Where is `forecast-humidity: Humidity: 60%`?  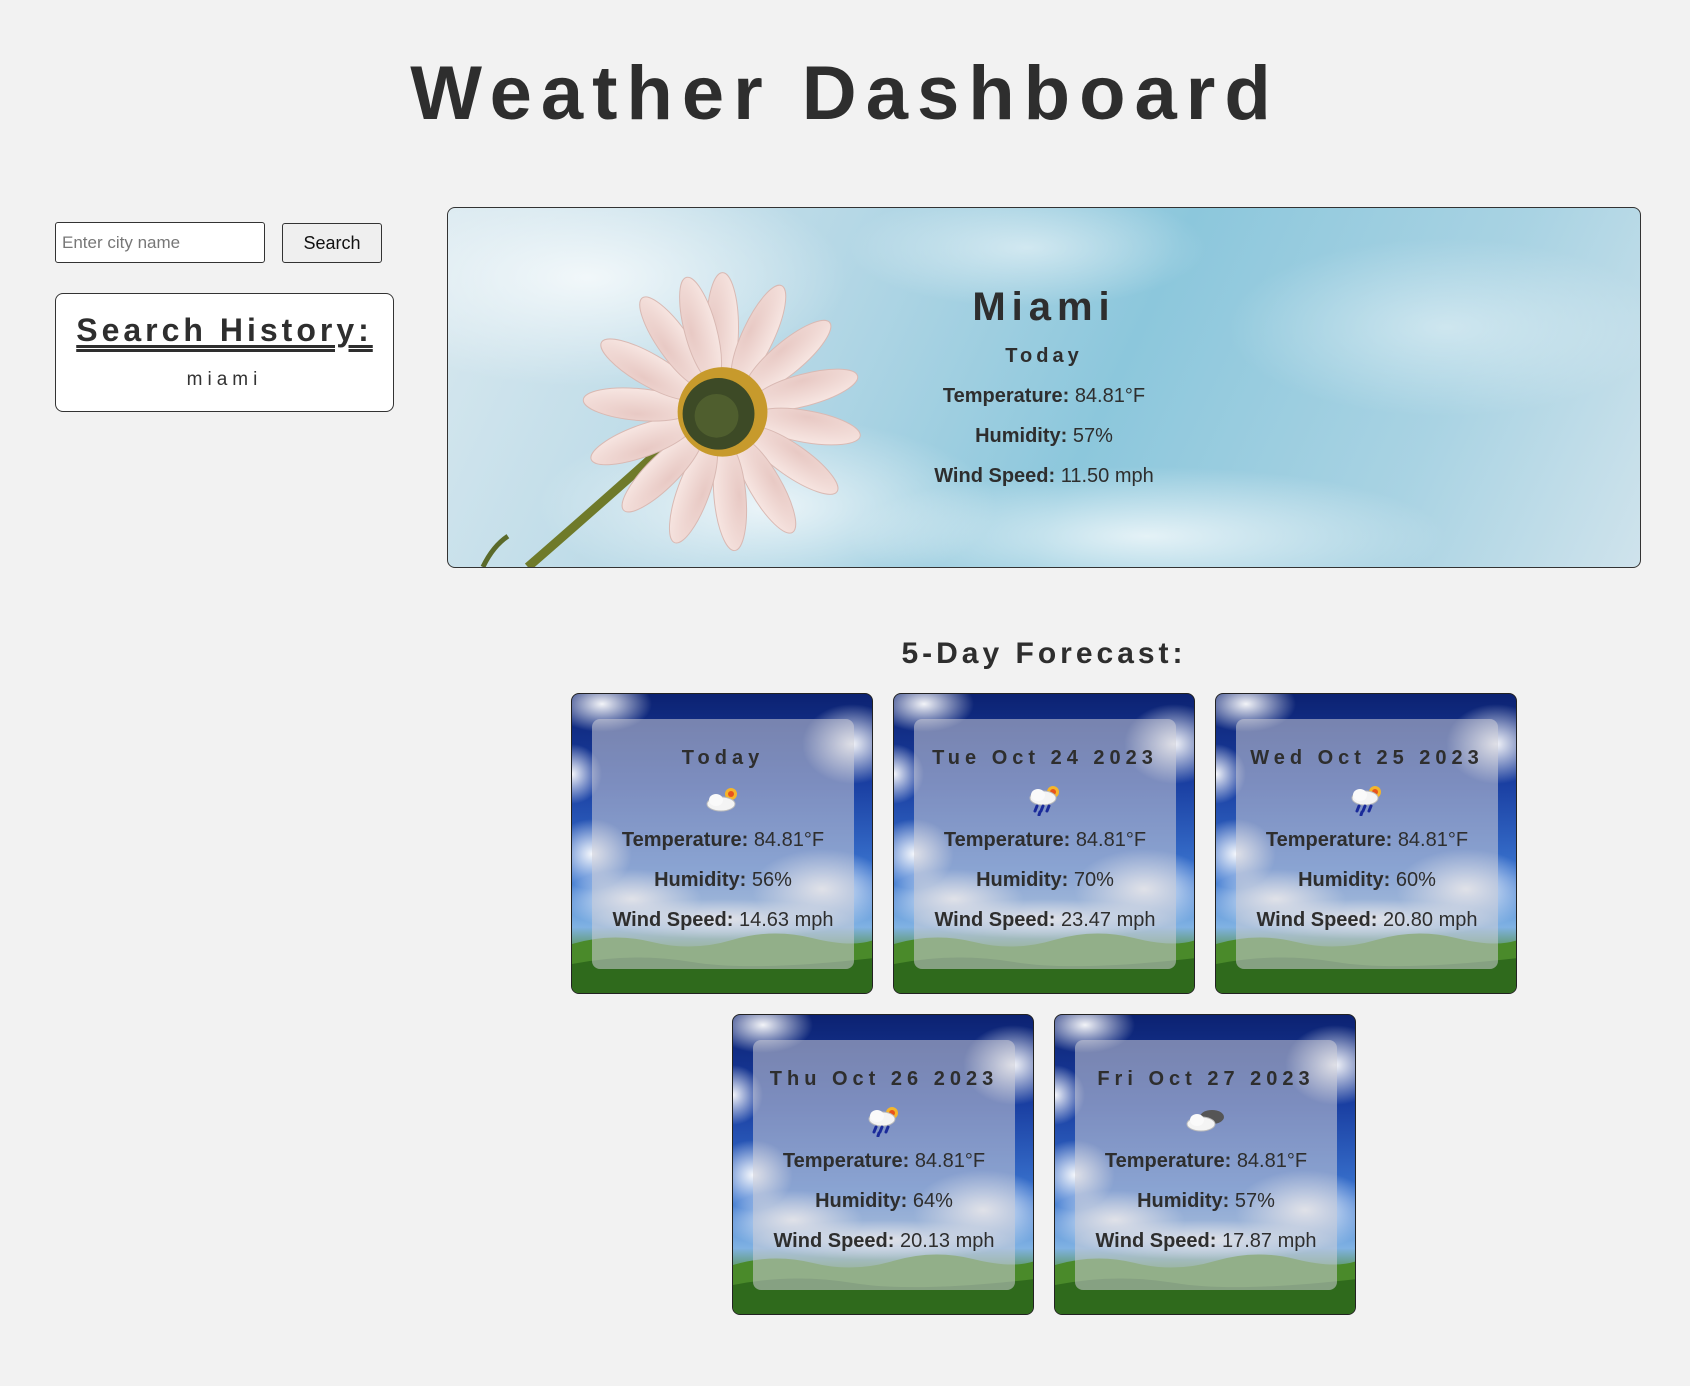
forecast-humidity: Humidity: 60% is located at coordinates (1367, 880).